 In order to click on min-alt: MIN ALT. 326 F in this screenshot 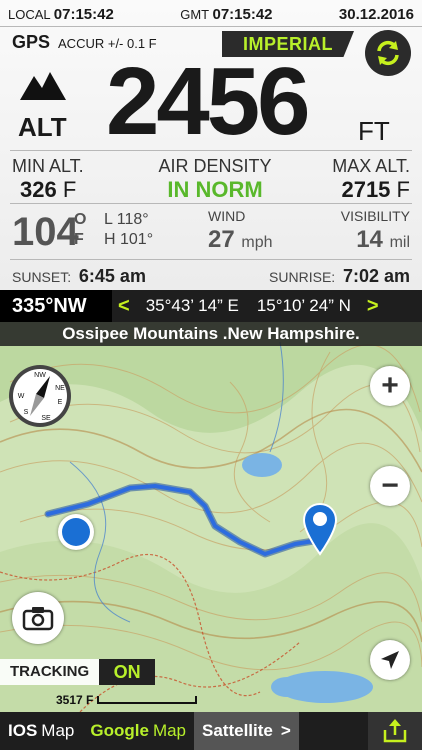, I will do `click(48, 179)`.